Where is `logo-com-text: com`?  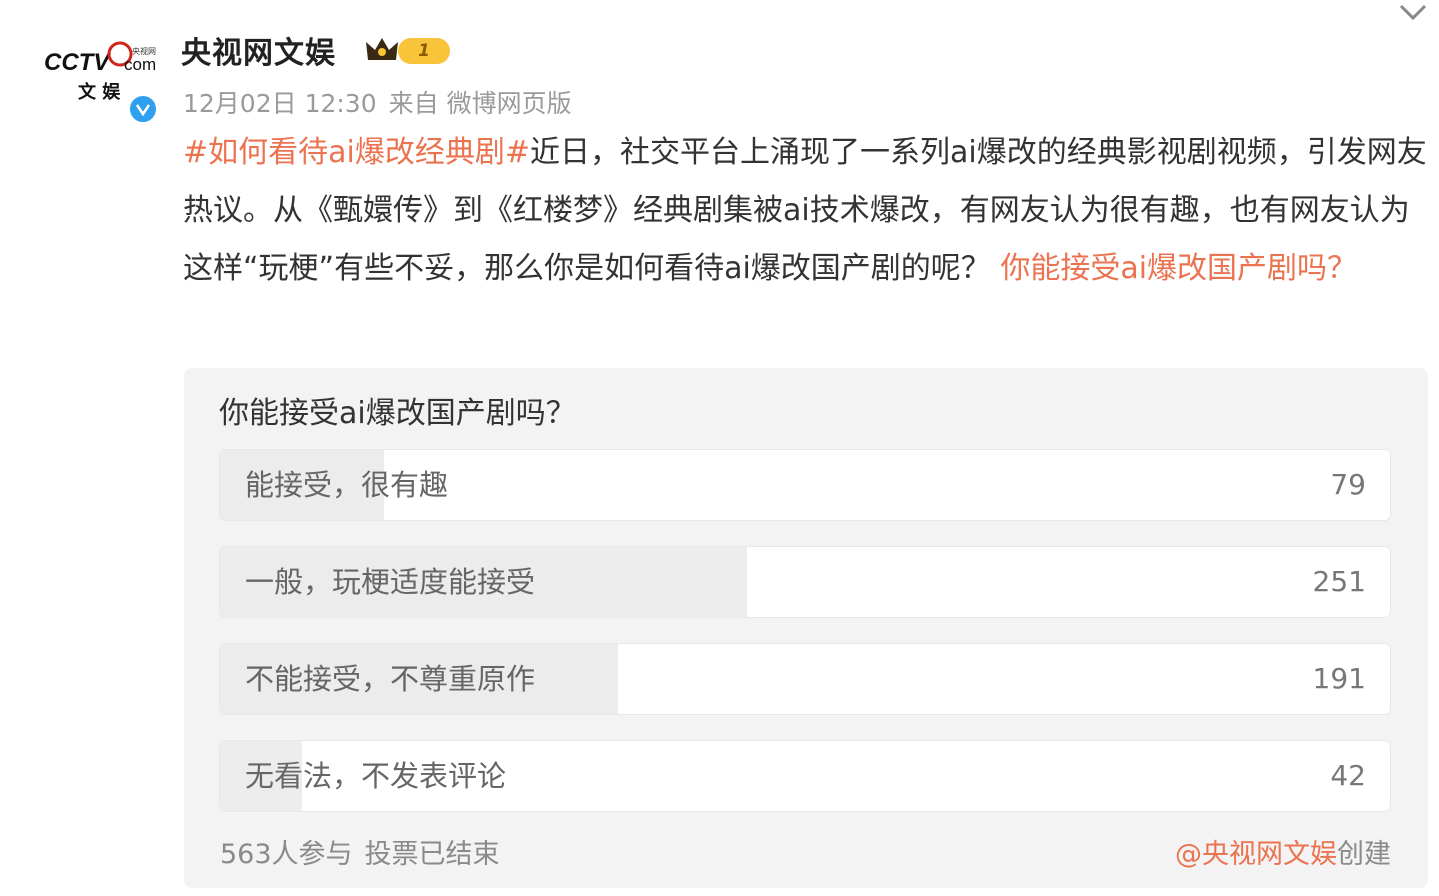
logo-com-text: com is located at coordinates (140, 64).